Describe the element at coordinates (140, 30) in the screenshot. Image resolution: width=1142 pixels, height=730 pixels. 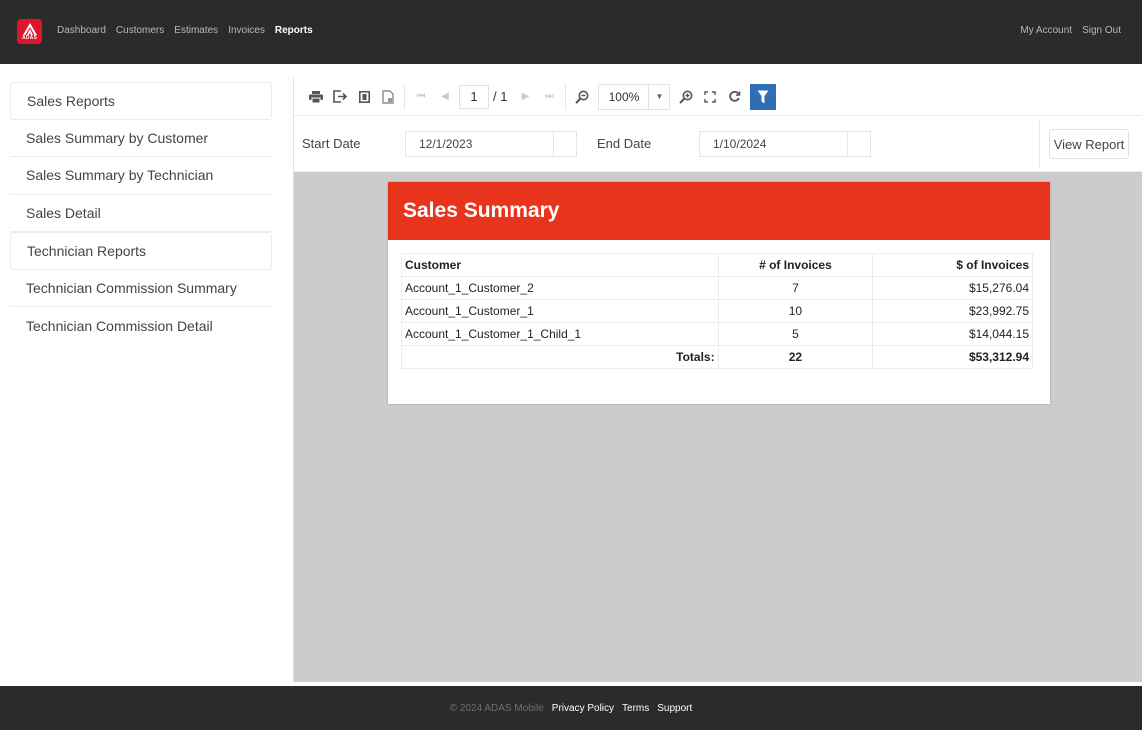
I see `nav-customers: Customers` at that location.